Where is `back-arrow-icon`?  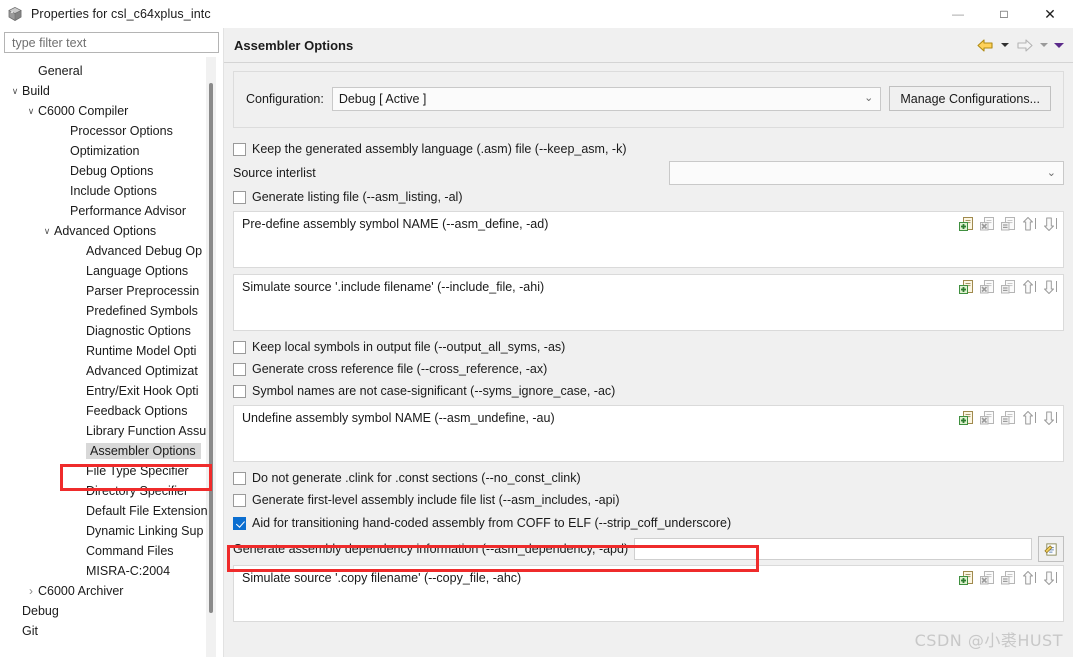 back-arrow-icon is located at coordinates (985, 45).